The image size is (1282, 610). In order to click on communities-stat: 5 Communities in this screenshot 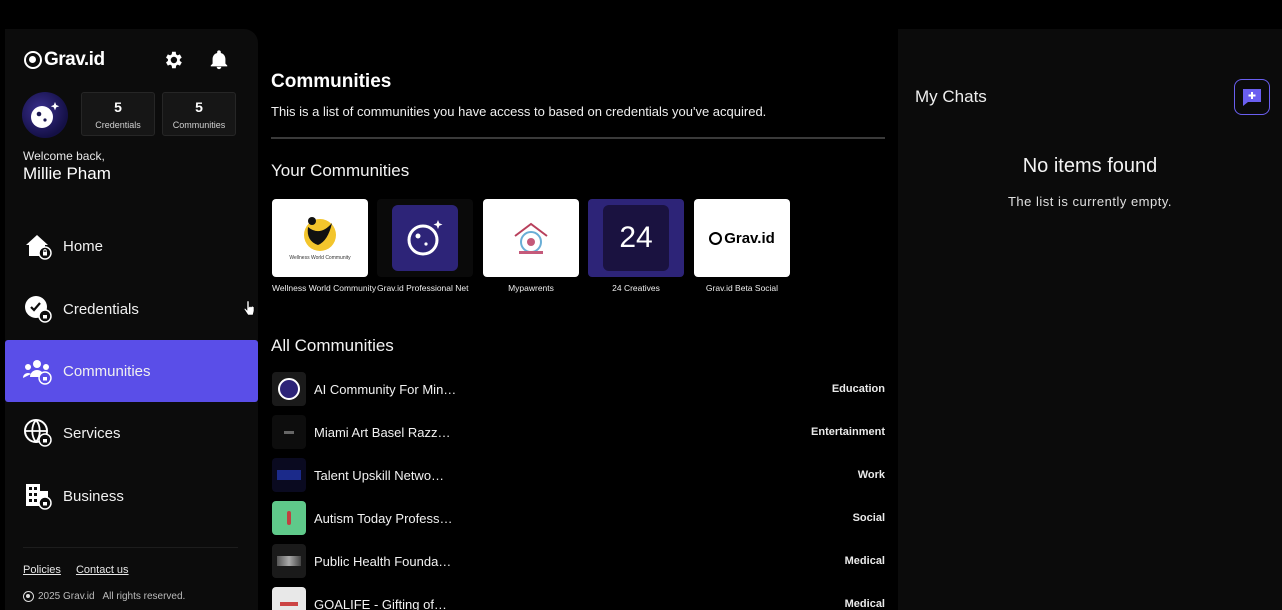, I will do `click(199, 114)`.